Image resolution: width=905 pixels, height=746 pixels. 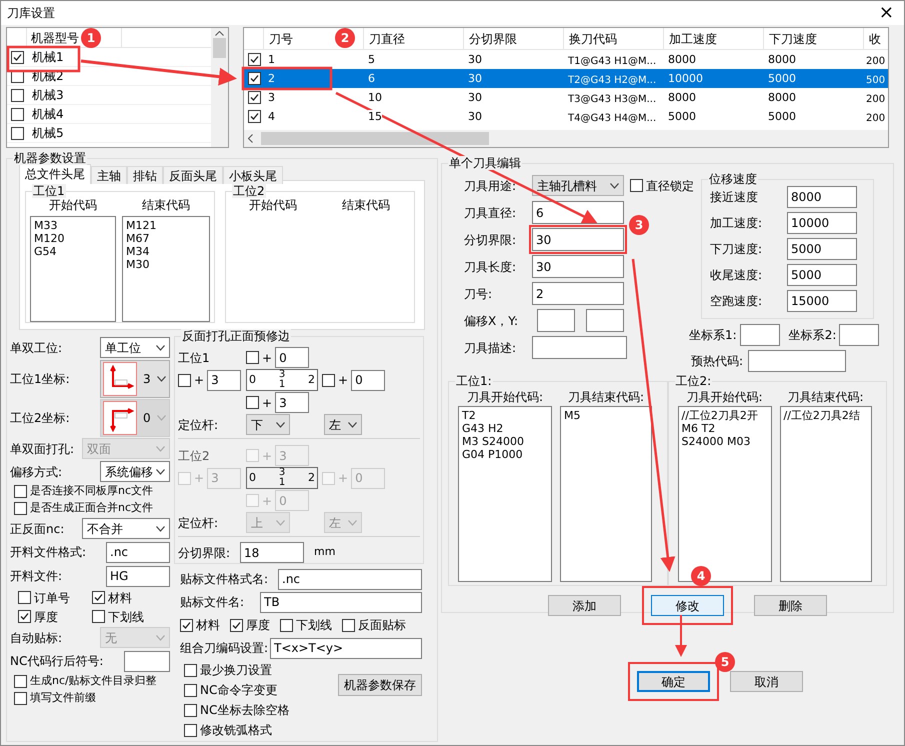 What do you see at coordinates (822, 223) in the screenshot?
I see `text-field: 10000` at bounding box center [822, 223].